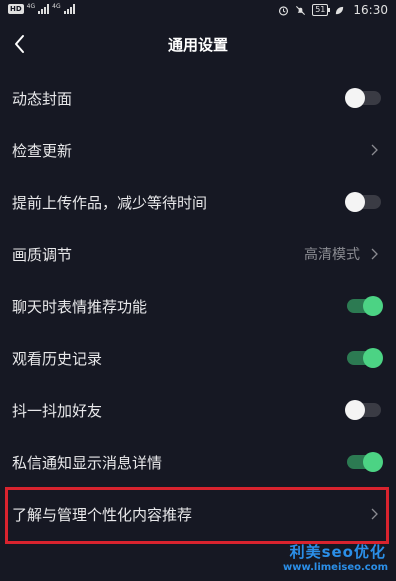  I want to click on setting-video-quality: 画质调节 高清模式, so click(198, 254).